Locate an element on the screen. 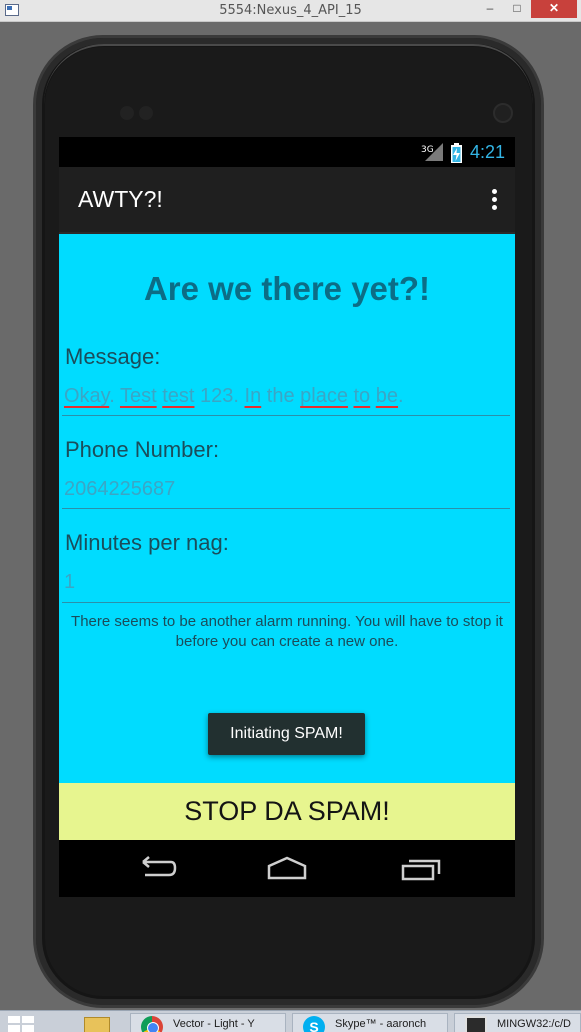 This screenshot has width=581, height=1032. stop-spam-button: STOP DA SPAM! is located at coordinates (287, 811).